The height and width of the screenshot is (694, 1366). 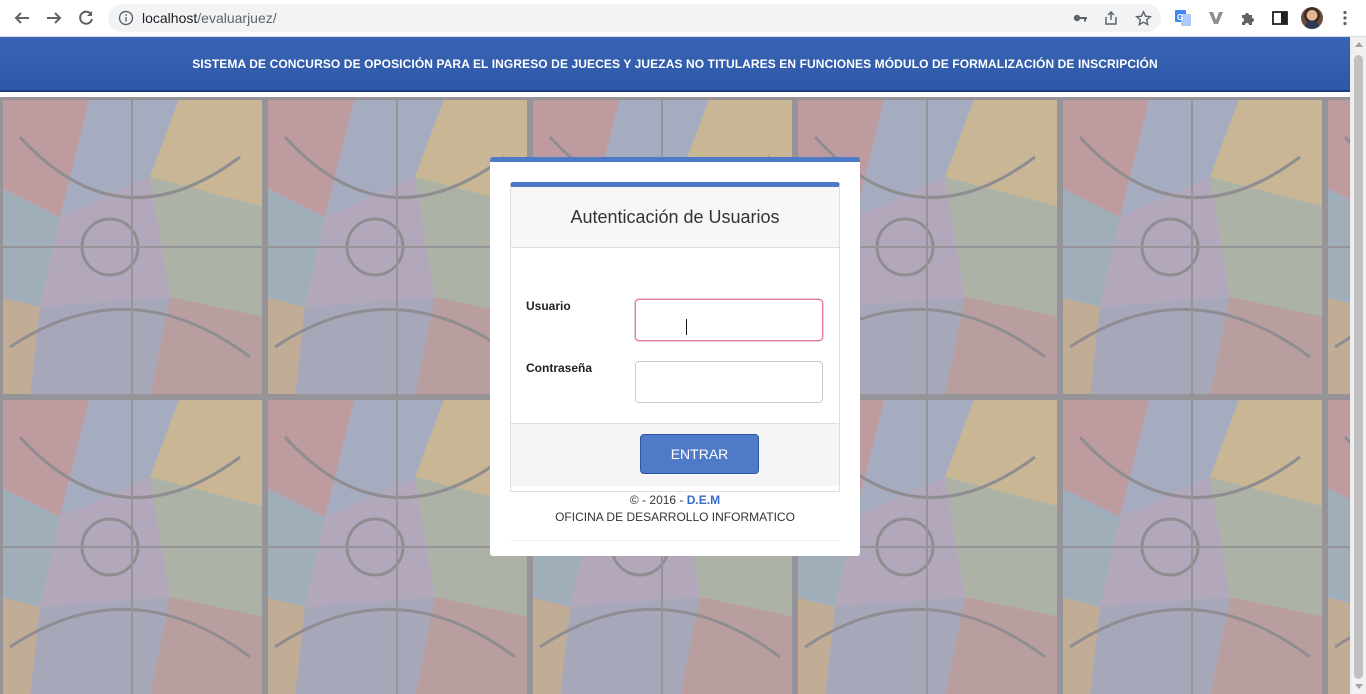 I want to click on reload-button, so click(x=86, y=18).